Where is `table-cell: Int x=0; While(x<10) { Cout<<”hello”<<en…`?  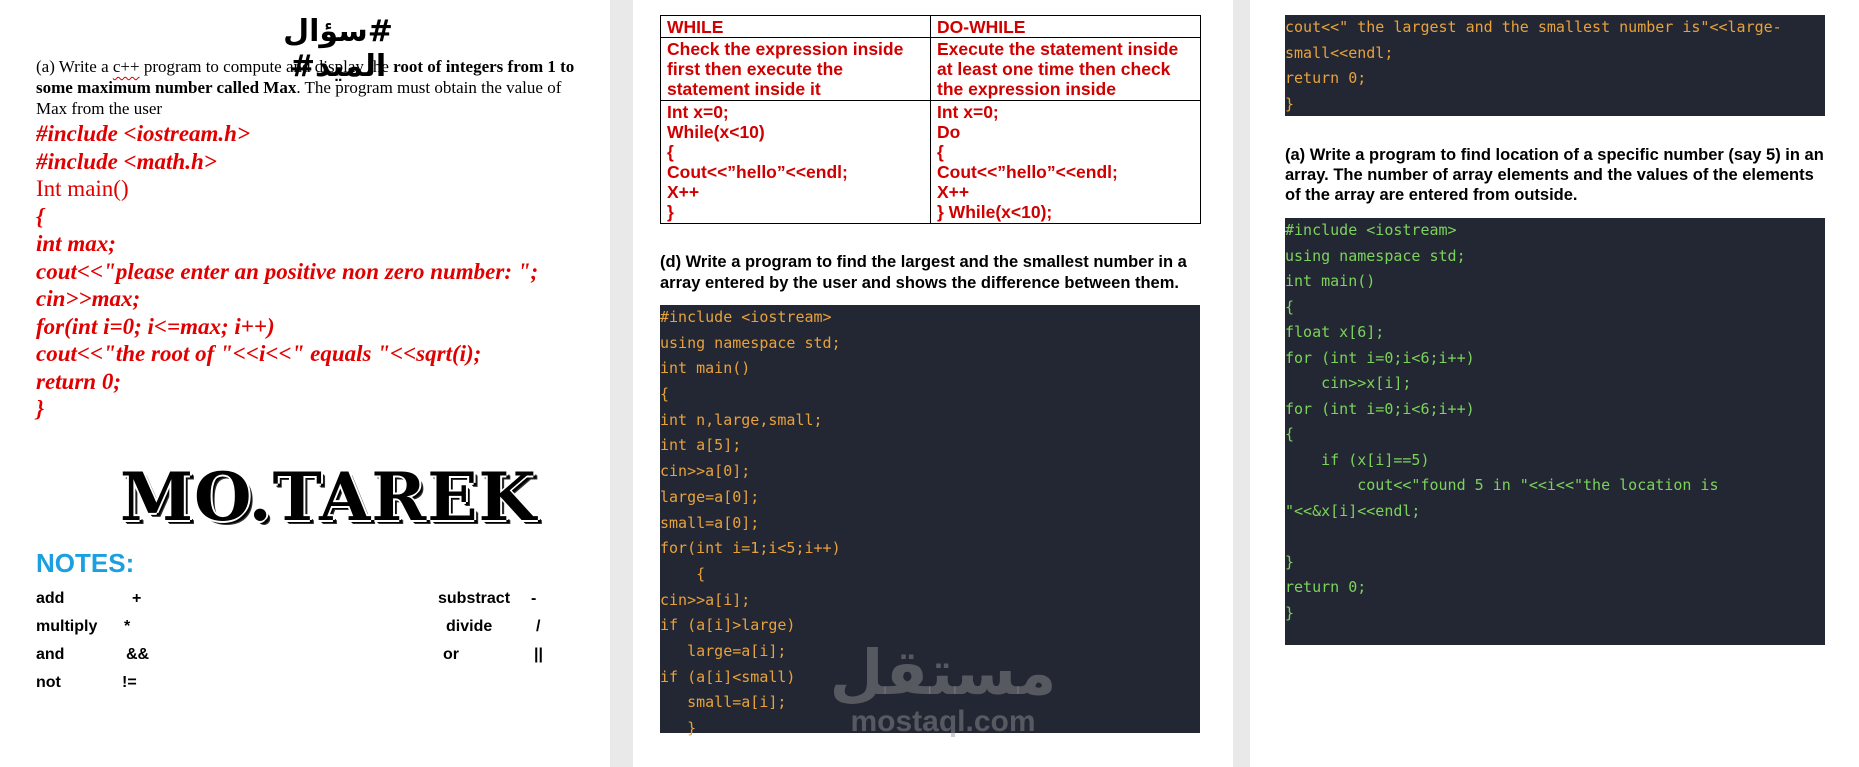 table-cell: Int x=0; While(x<10) { Cout<<”hello”<<en… is located at coordinates (795, 162).